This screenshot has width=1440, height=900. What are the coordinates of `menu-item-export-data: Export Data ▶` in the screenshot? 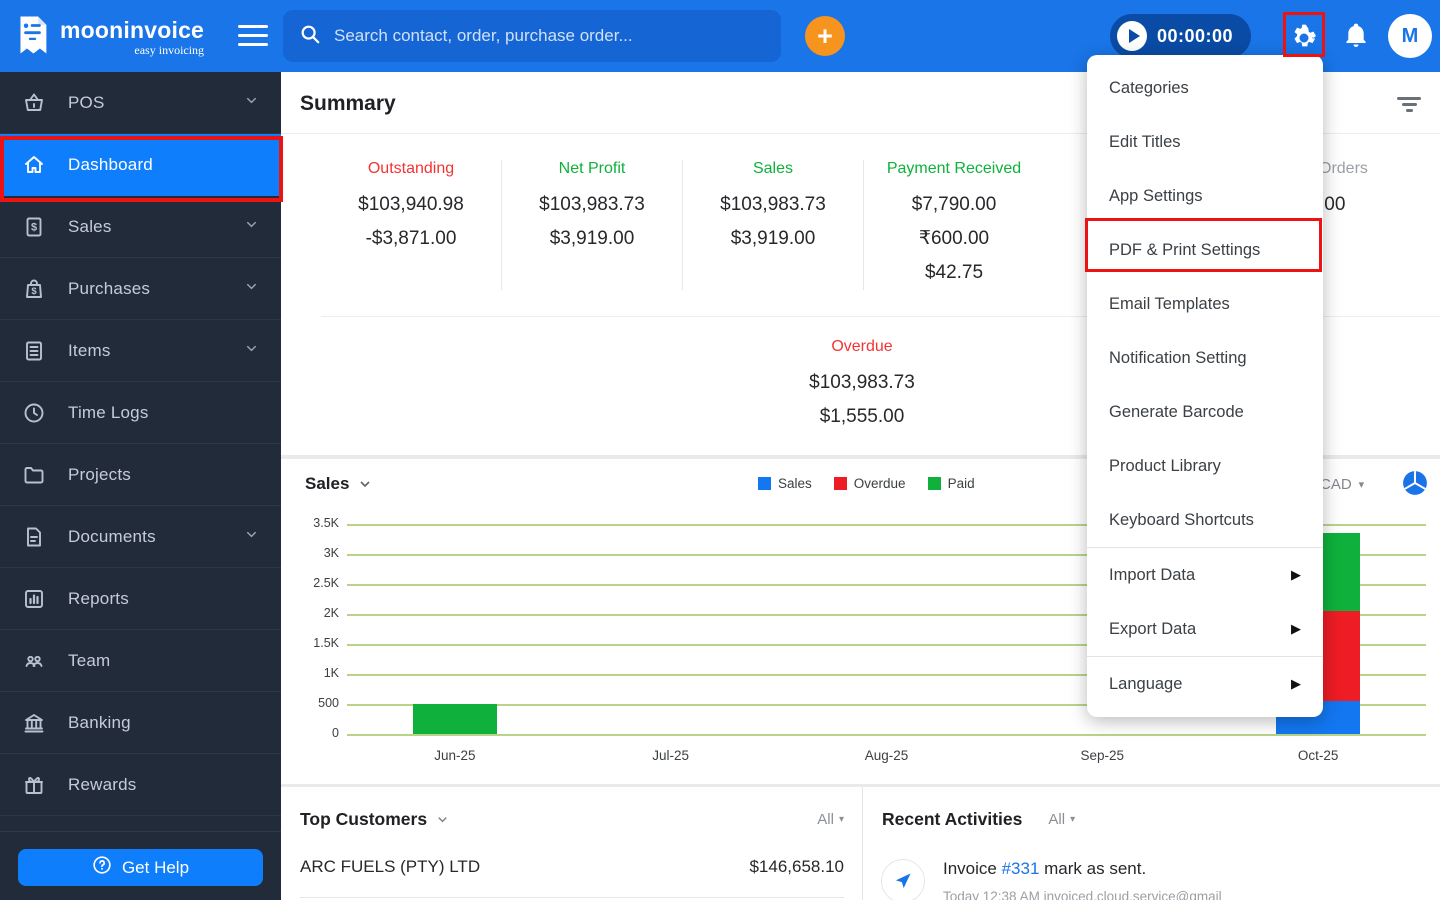 It's located at (1205, 629).